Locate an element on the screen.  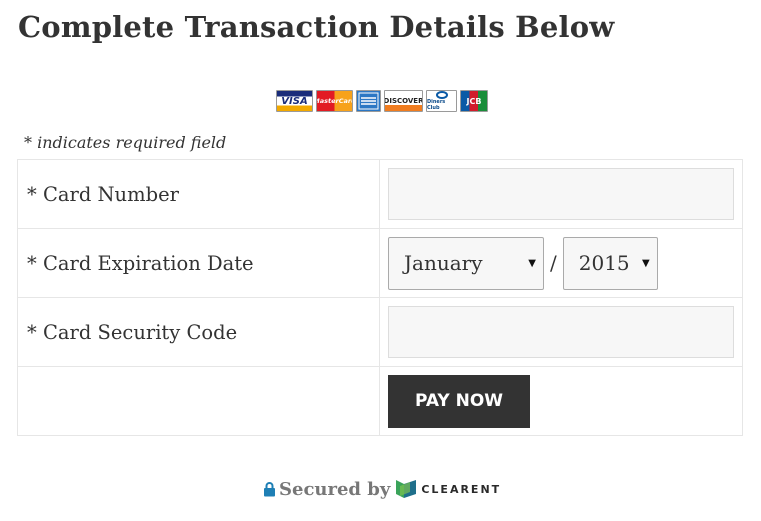
submit-row-empty-cell is located at coordinates (198, 401).